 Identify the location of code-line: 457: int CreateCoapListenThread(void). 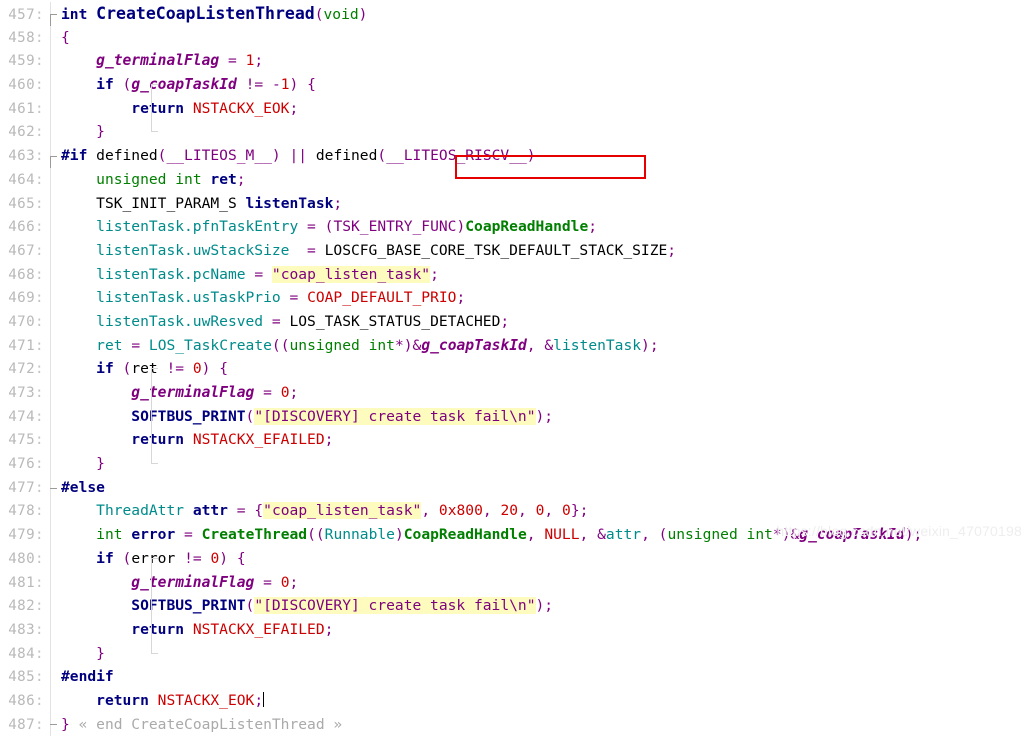
(517, 14).